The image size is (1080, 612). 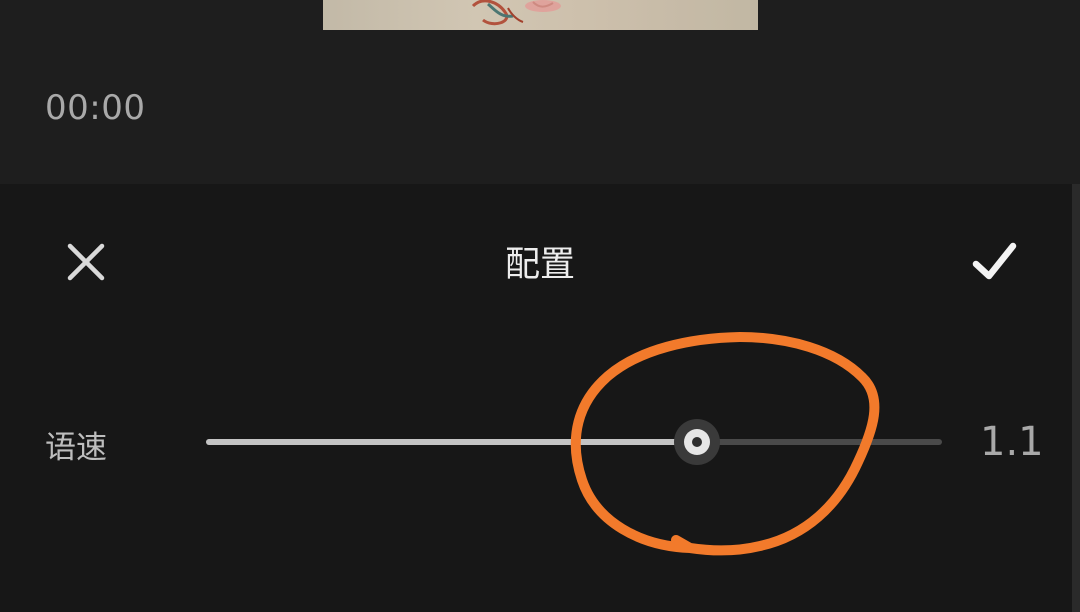 I want to click on video-thumbnail, so click(x=540, y=15).